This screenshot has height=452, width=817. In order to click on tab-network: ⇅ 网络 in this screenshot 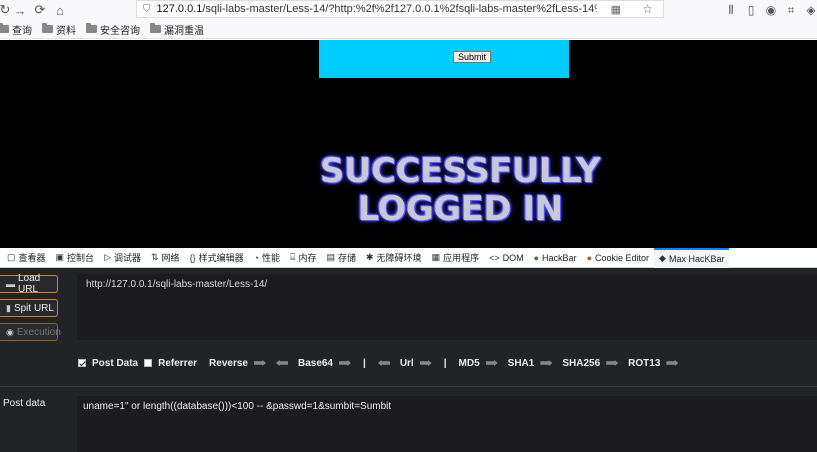, I will do `click(165, 258)`.